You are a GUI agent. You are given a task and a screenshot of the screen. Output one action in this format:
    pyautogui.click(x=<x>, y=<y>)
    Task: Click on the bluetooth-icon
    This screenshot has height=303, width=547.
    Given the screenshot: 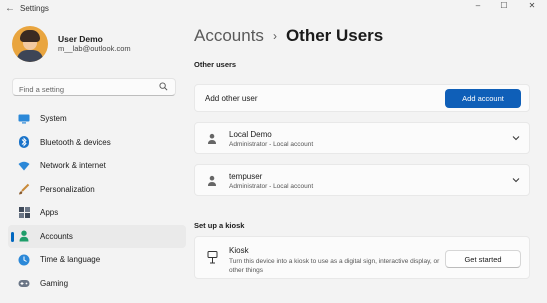 What is the action you would take?
    pyautogui.click(x=24, y=142)
    